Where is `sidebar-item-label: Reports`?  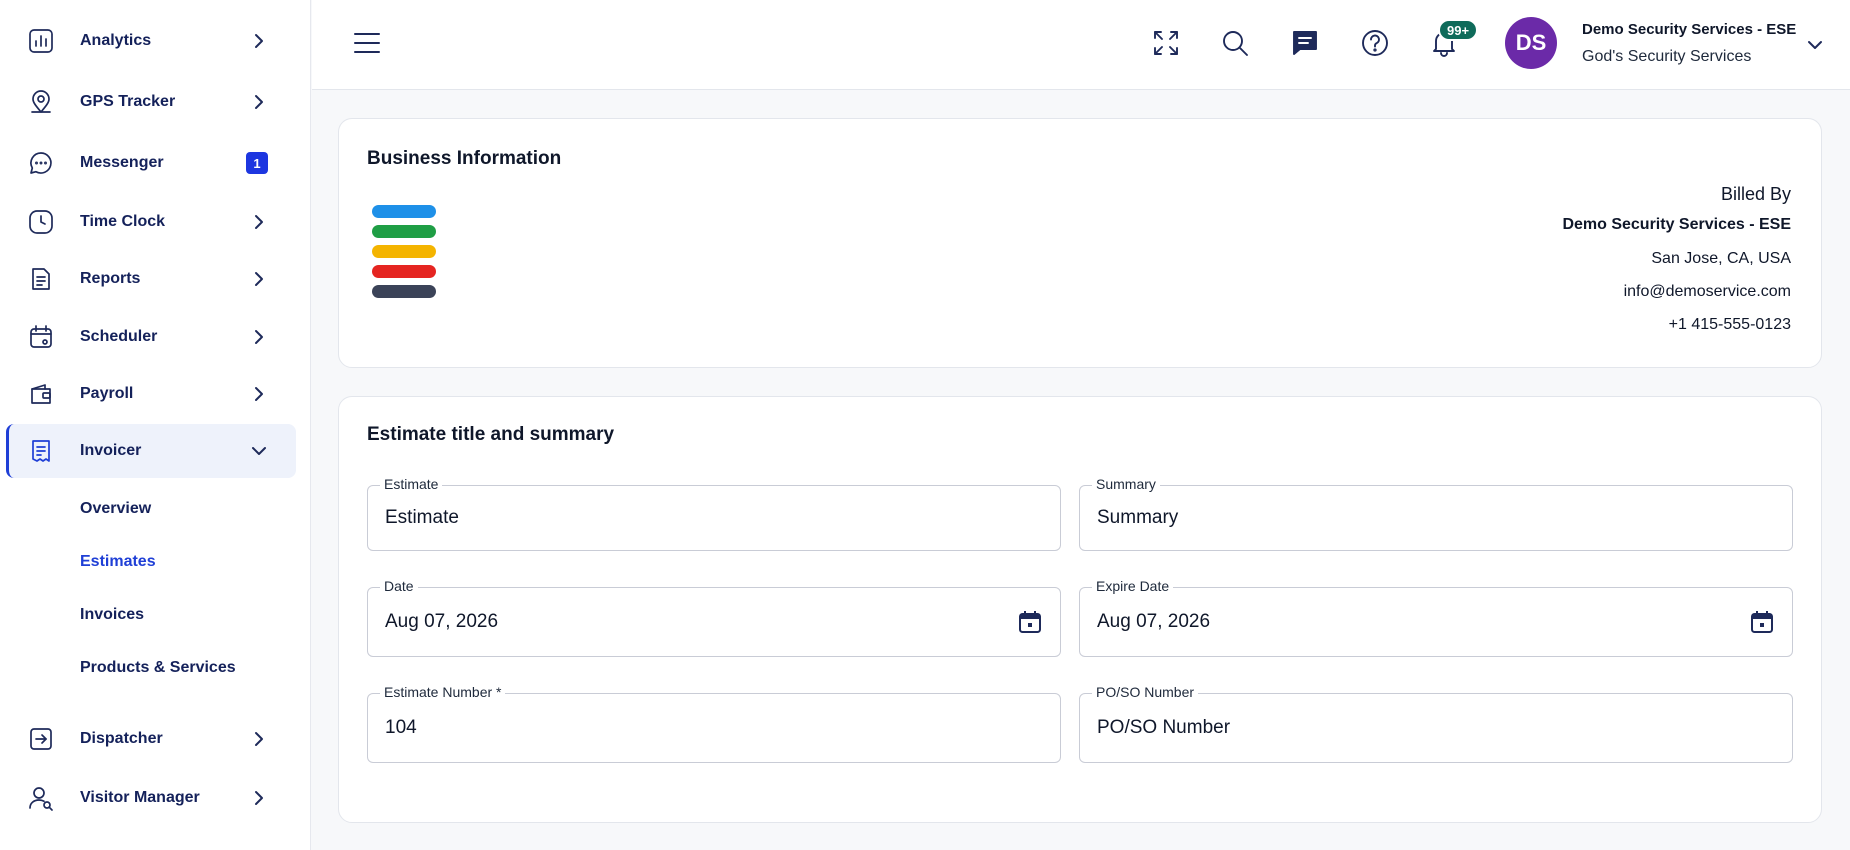 sidebar-item-label: Reports is located at coordinates (110, 278).